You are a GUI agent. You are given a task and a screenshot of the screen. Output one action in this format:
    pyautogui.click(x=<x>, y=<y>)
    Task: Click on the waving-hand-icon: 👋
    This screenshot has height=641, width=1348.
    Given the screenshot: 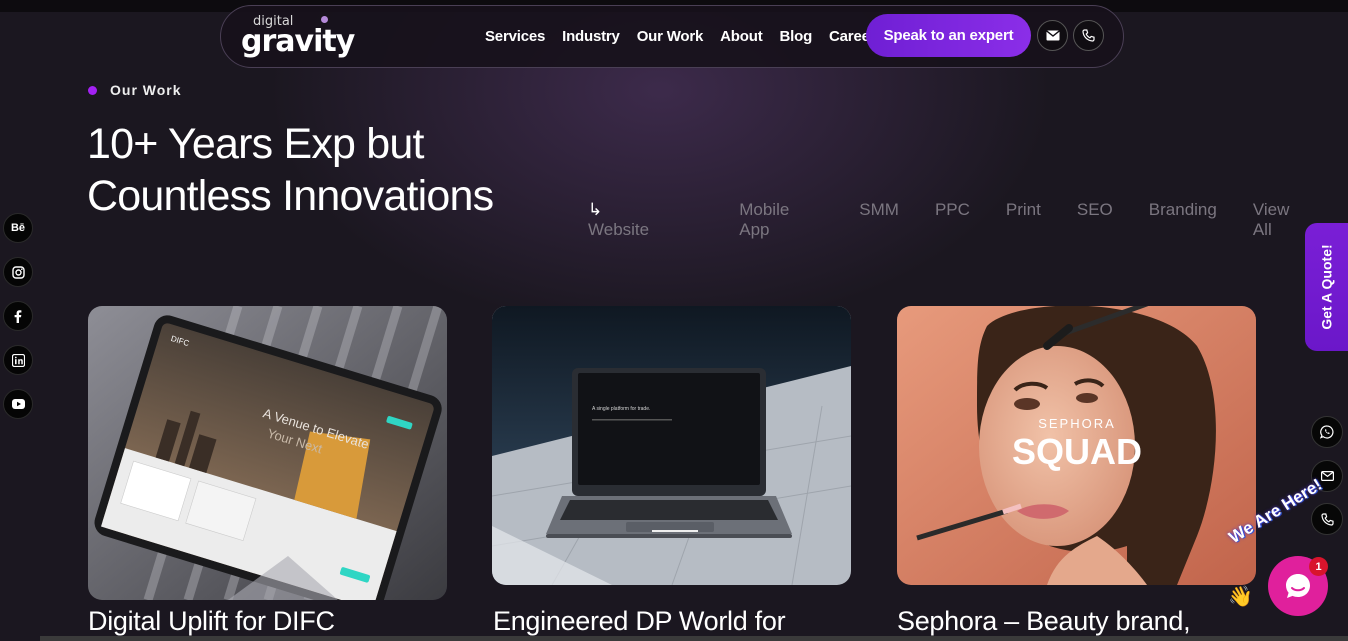 What is the action you would take?
    pyautogui.click(x=1240, y=596)
    